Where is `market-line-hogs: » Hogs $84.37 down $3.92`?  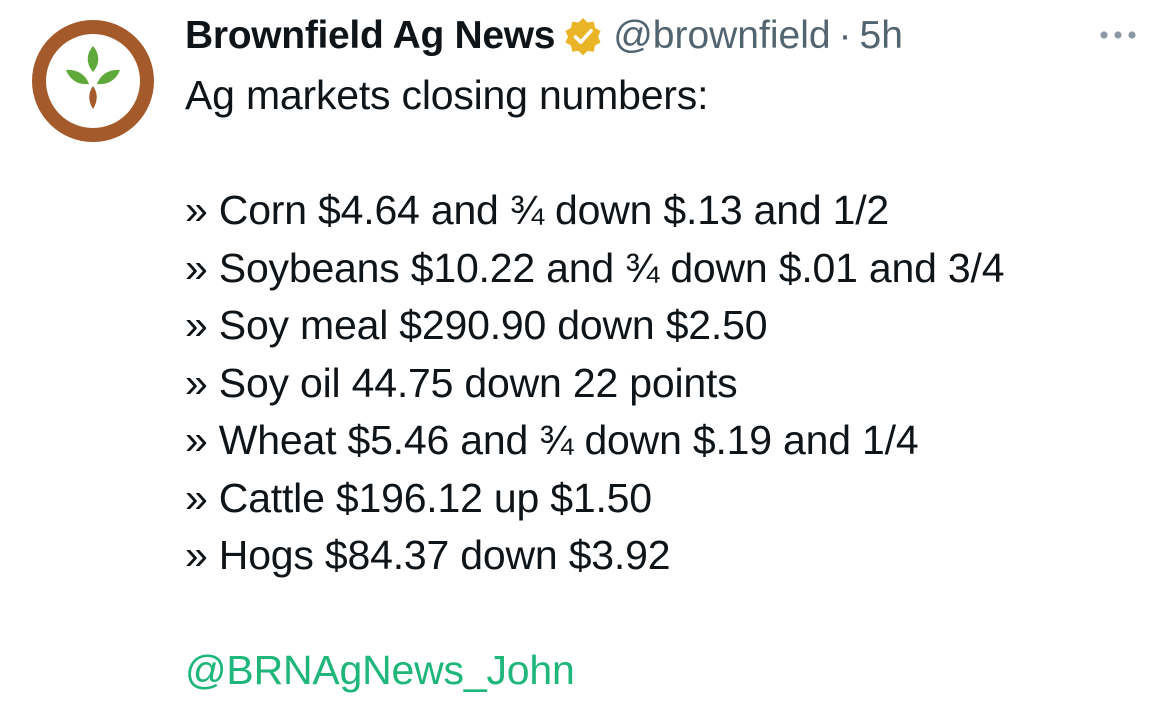
market-line-hogs: » Hogs $84.37 down $3.92 is located at coordinates (428, 555).